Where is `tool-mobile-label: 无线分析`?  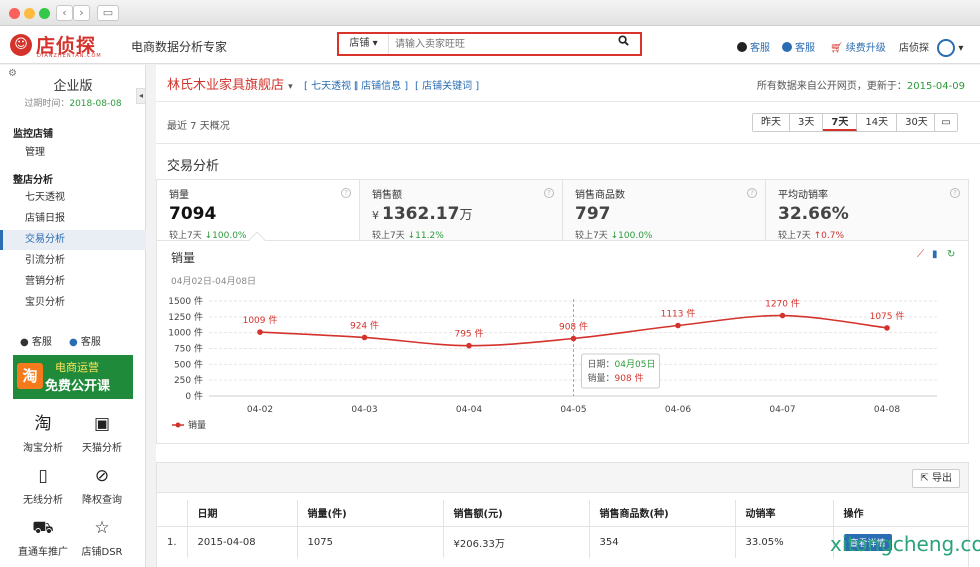 tool-mobile-label: 无线分析 is located at coordinates (43, 500).